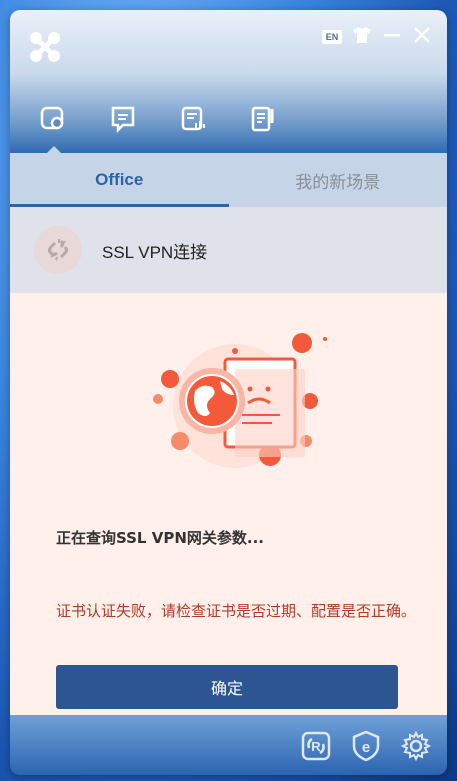 The width and height of the screenshot is (457, 781). I want to click on ssl-vpn-connection-item: SSL VPN连接, so click(228, 250).